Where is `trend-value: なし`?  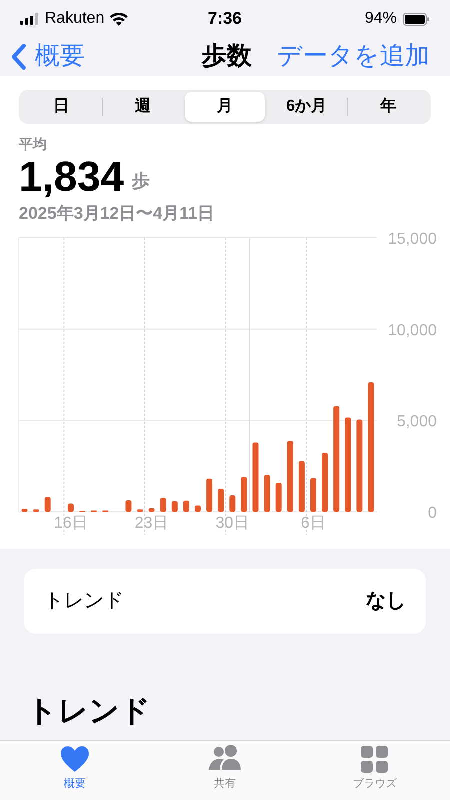
trend-value: なし is located at coordinates (386, 601).